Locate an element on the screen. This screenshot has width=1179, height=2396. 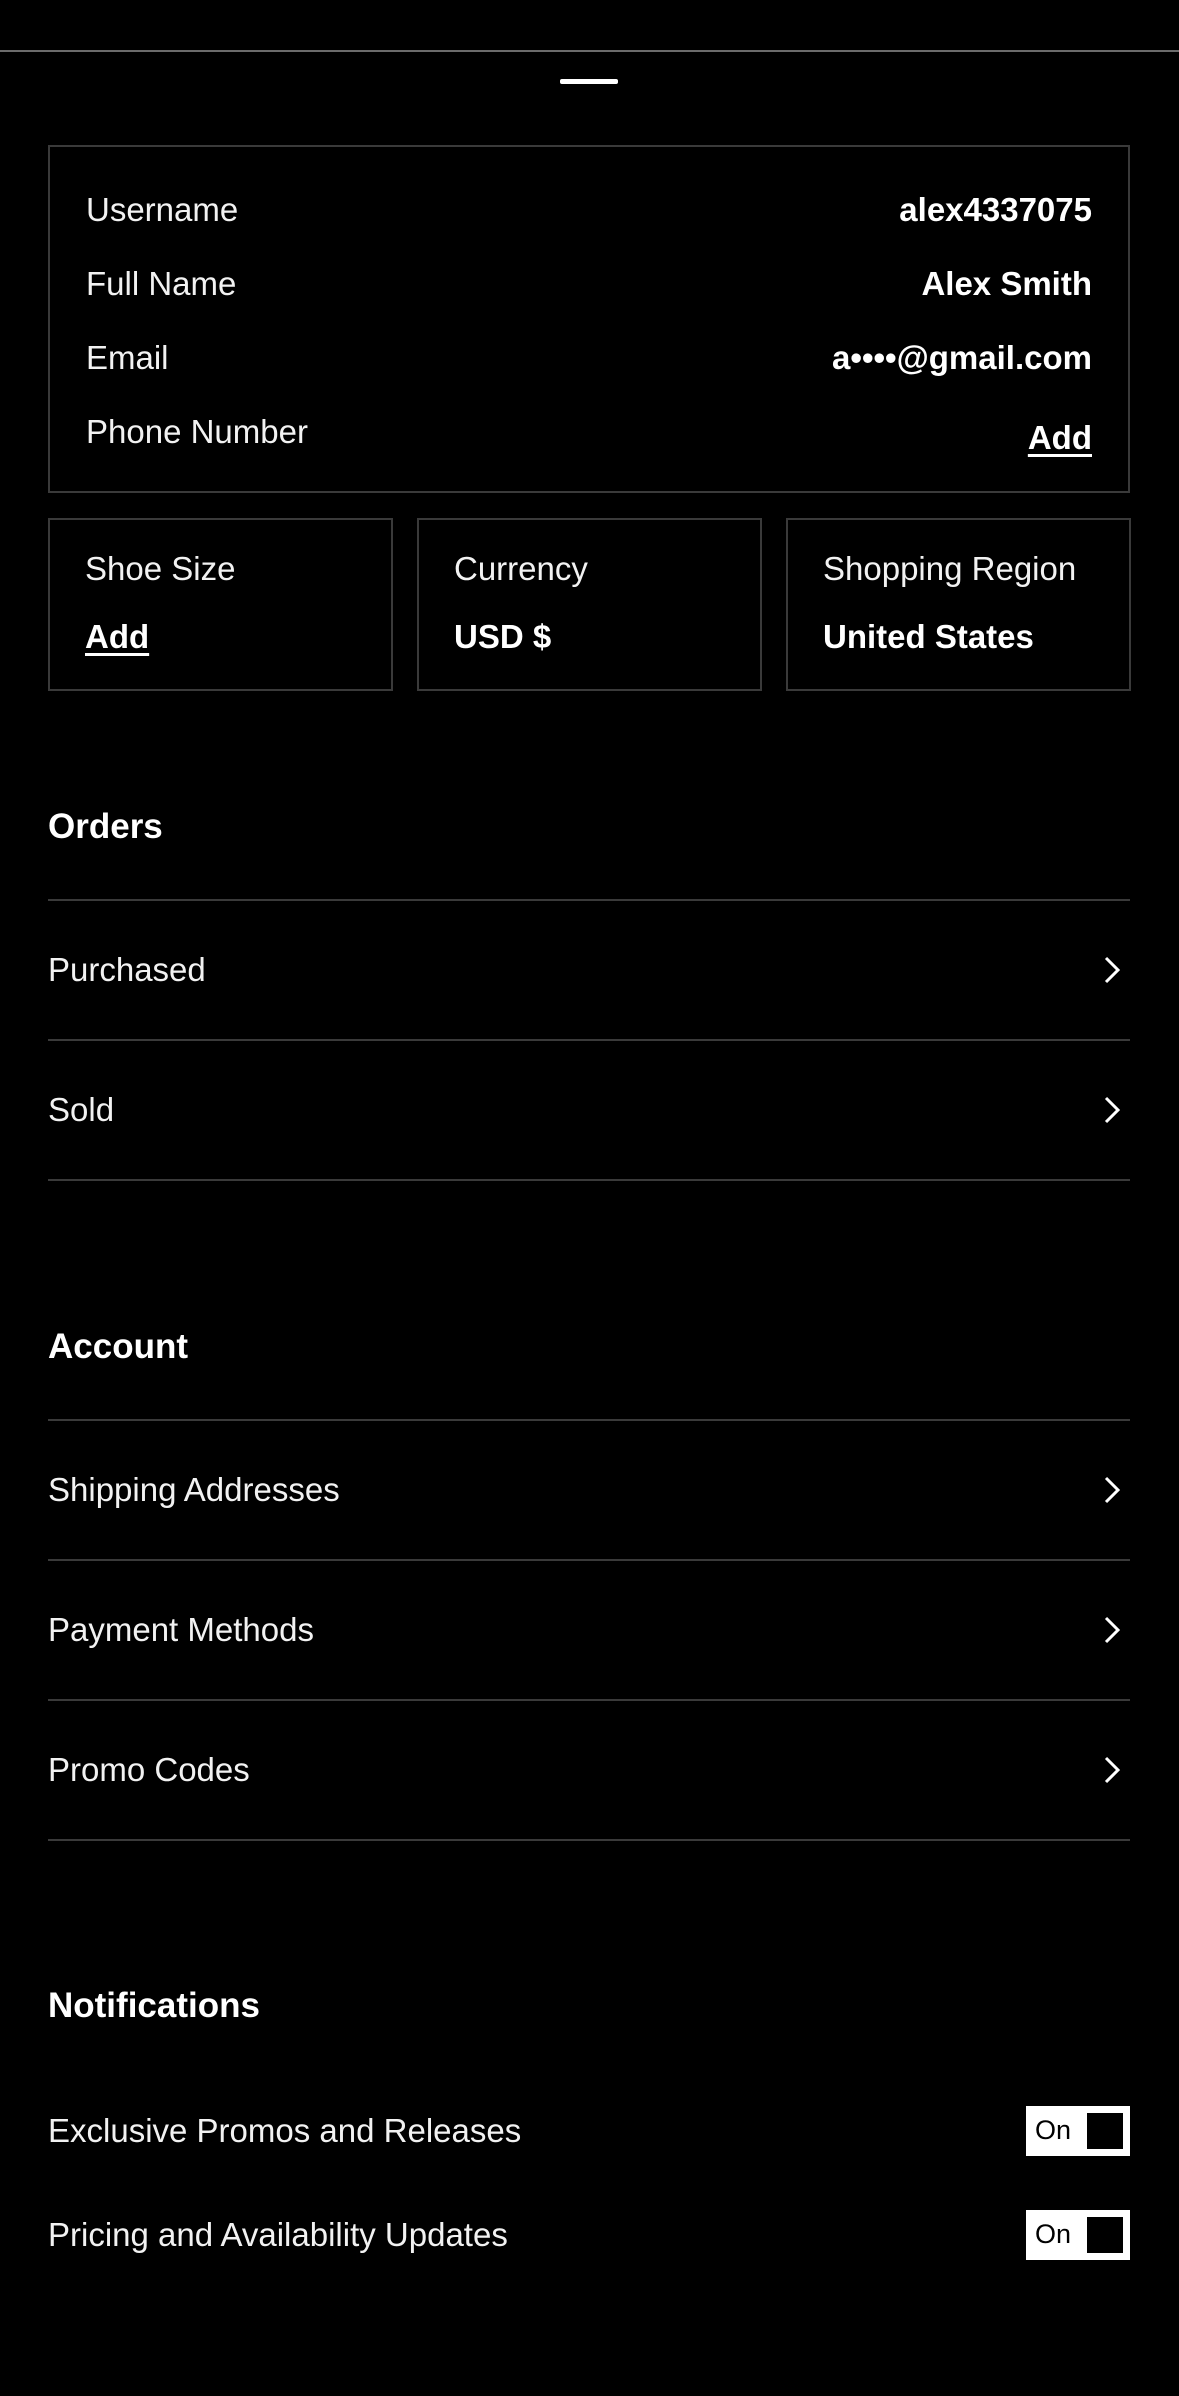
username-row: Username alex4337075 is located at coordinates (589, 210).